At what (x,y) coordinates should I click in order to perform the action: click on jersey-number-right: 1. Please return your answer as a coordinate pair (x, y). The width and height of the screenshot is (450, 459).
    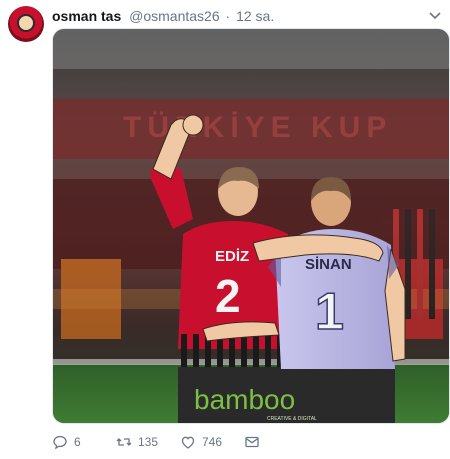
    Looking at the image, I should click on (329, 312).